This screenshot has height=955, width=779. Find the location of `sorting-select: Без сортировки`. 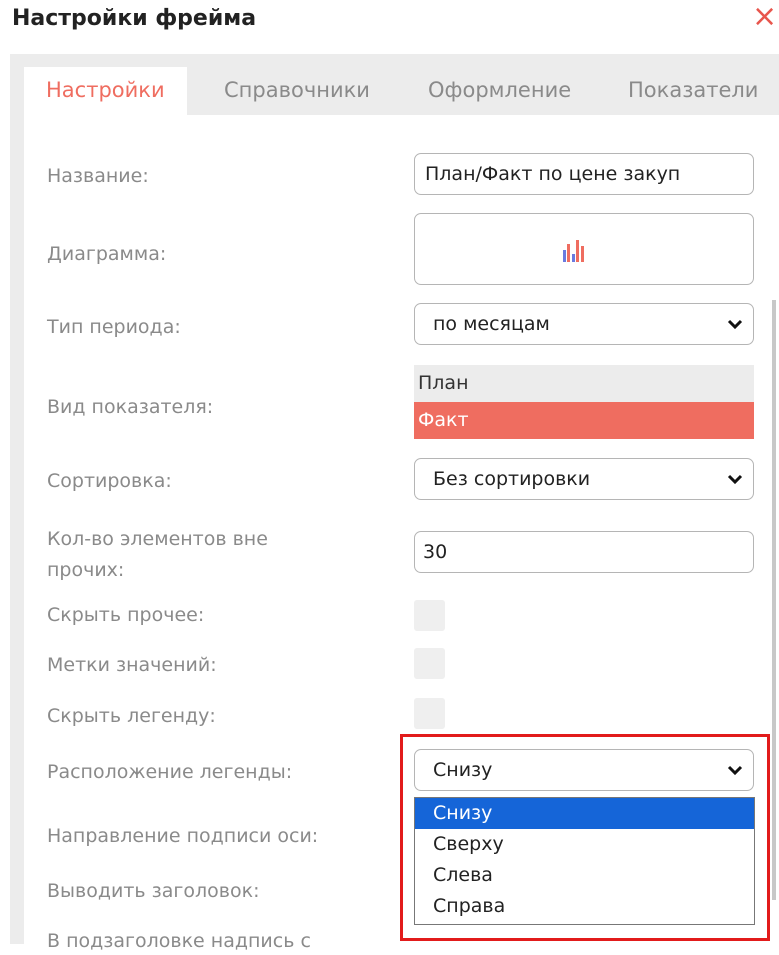

sorting-select: Без сортировки is located at coordinates (584, 479).